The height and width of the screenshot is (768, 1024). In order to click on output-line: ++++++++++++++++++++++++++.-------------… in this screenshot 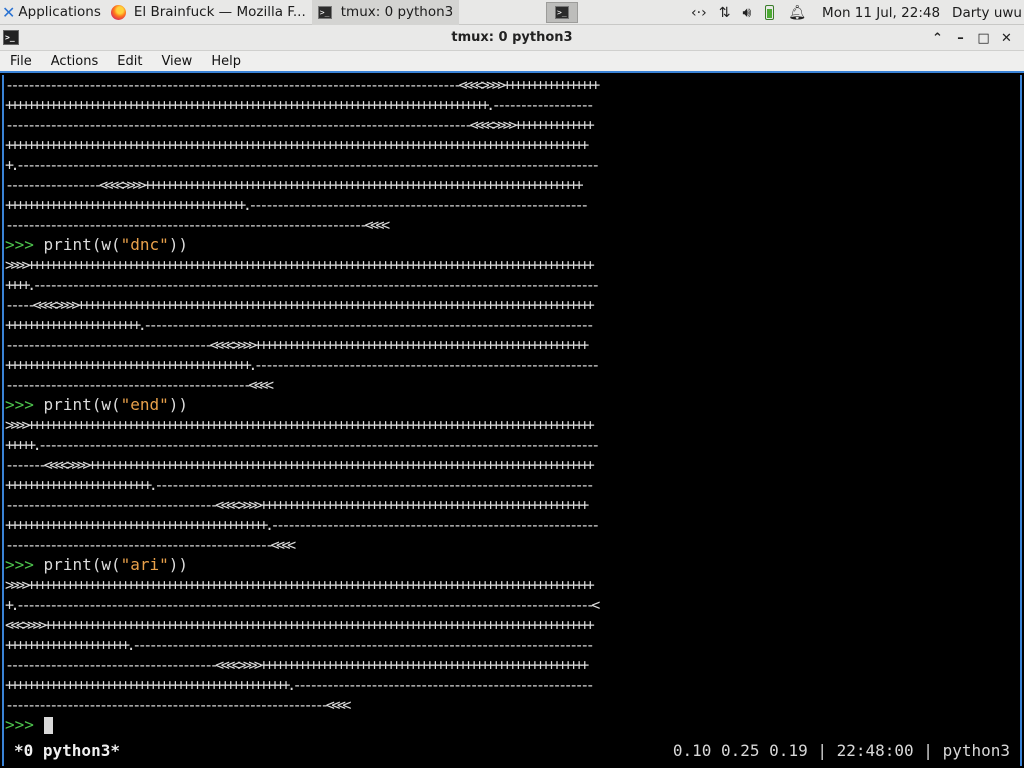, I will do `click(300, 485)`.